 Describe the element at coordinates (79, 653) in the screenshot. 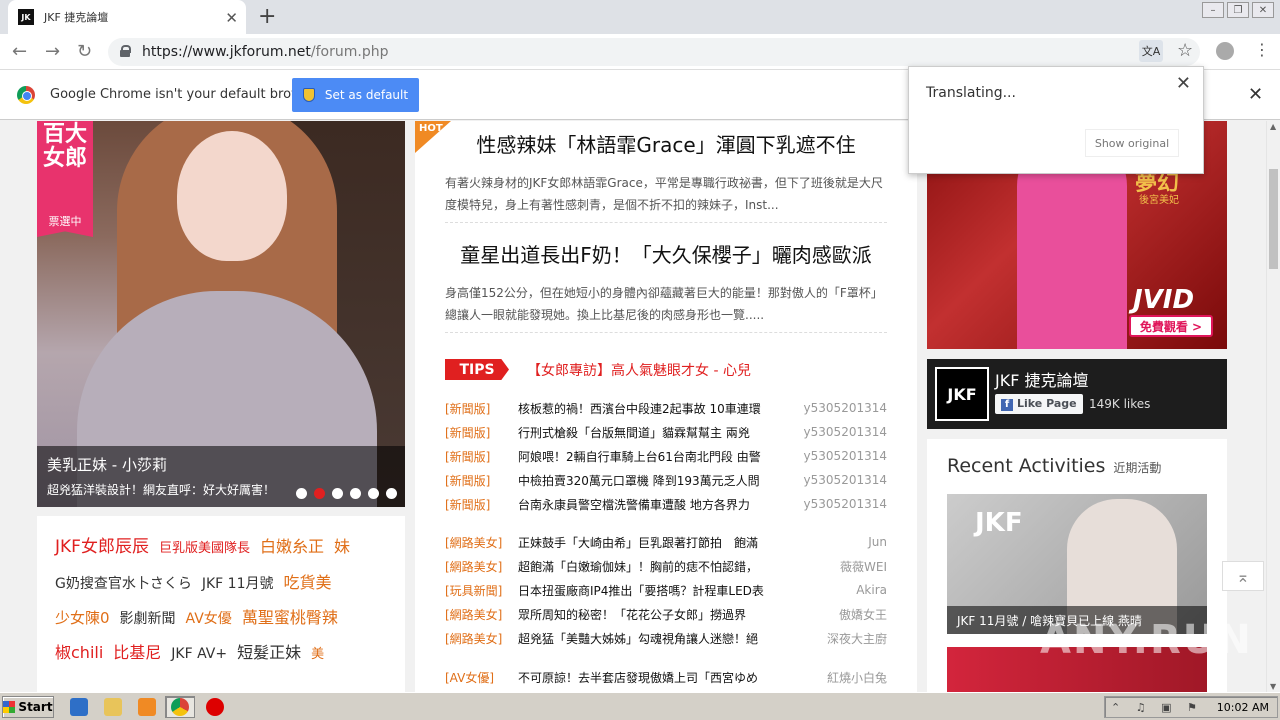

I see `tag-link: 椒chili` at that location.